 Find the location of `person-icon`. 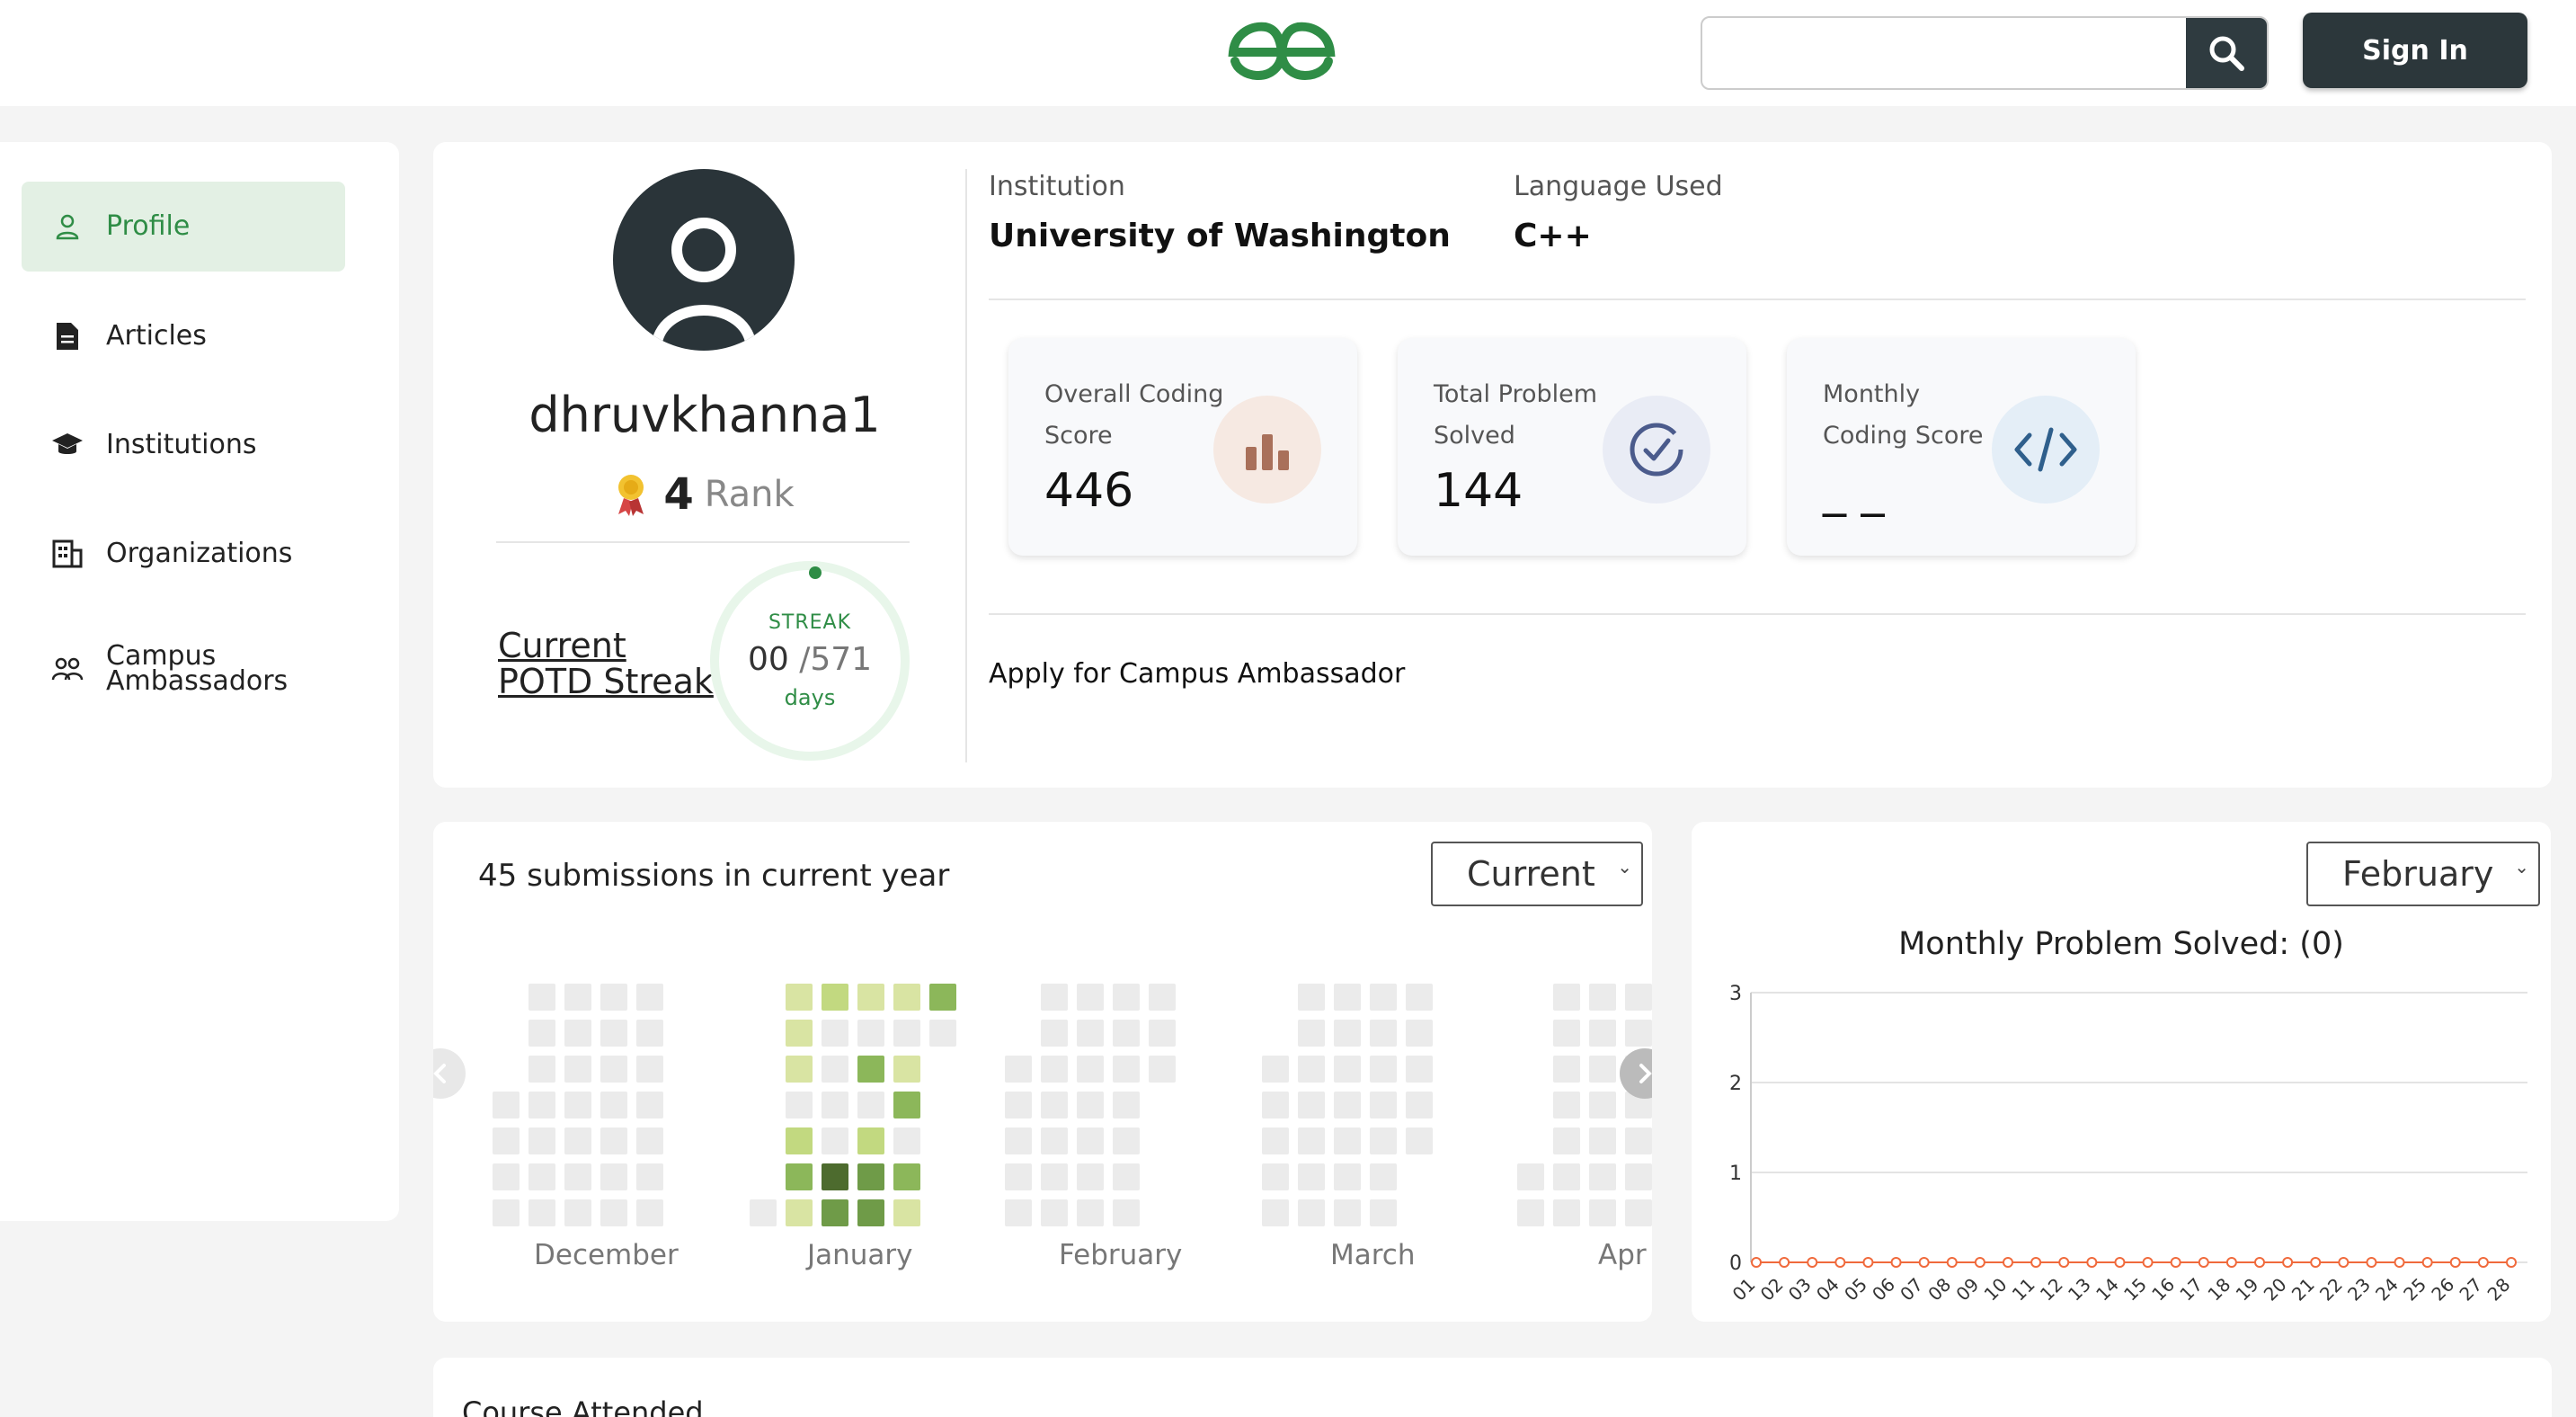

person-icon is located at coordinates (67, 227).